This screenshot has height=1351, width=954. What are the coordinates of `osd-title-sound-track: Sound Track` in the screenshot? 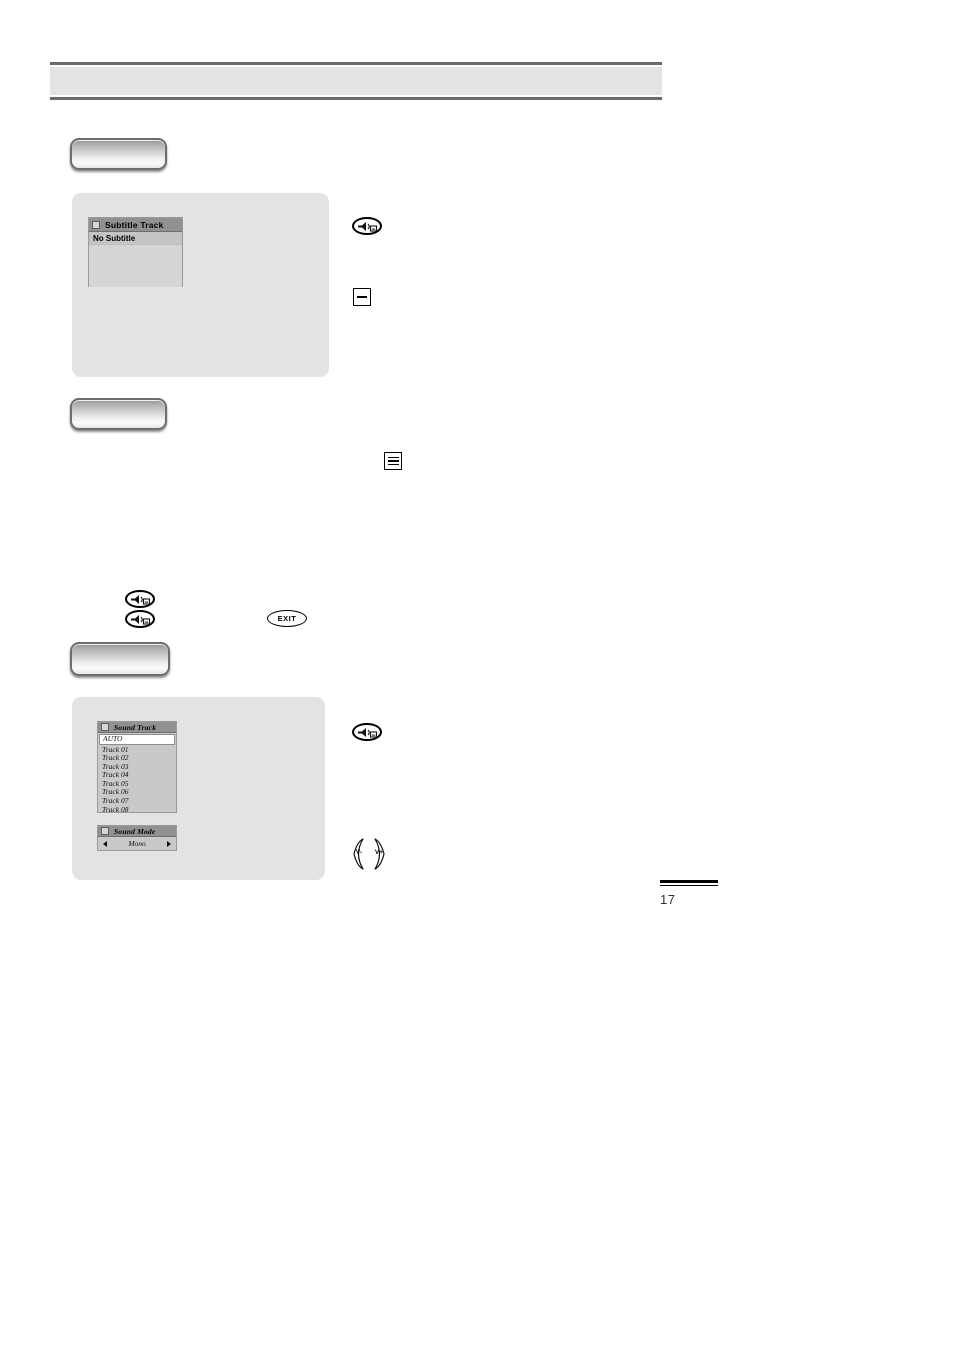 It's located at (135, 727).